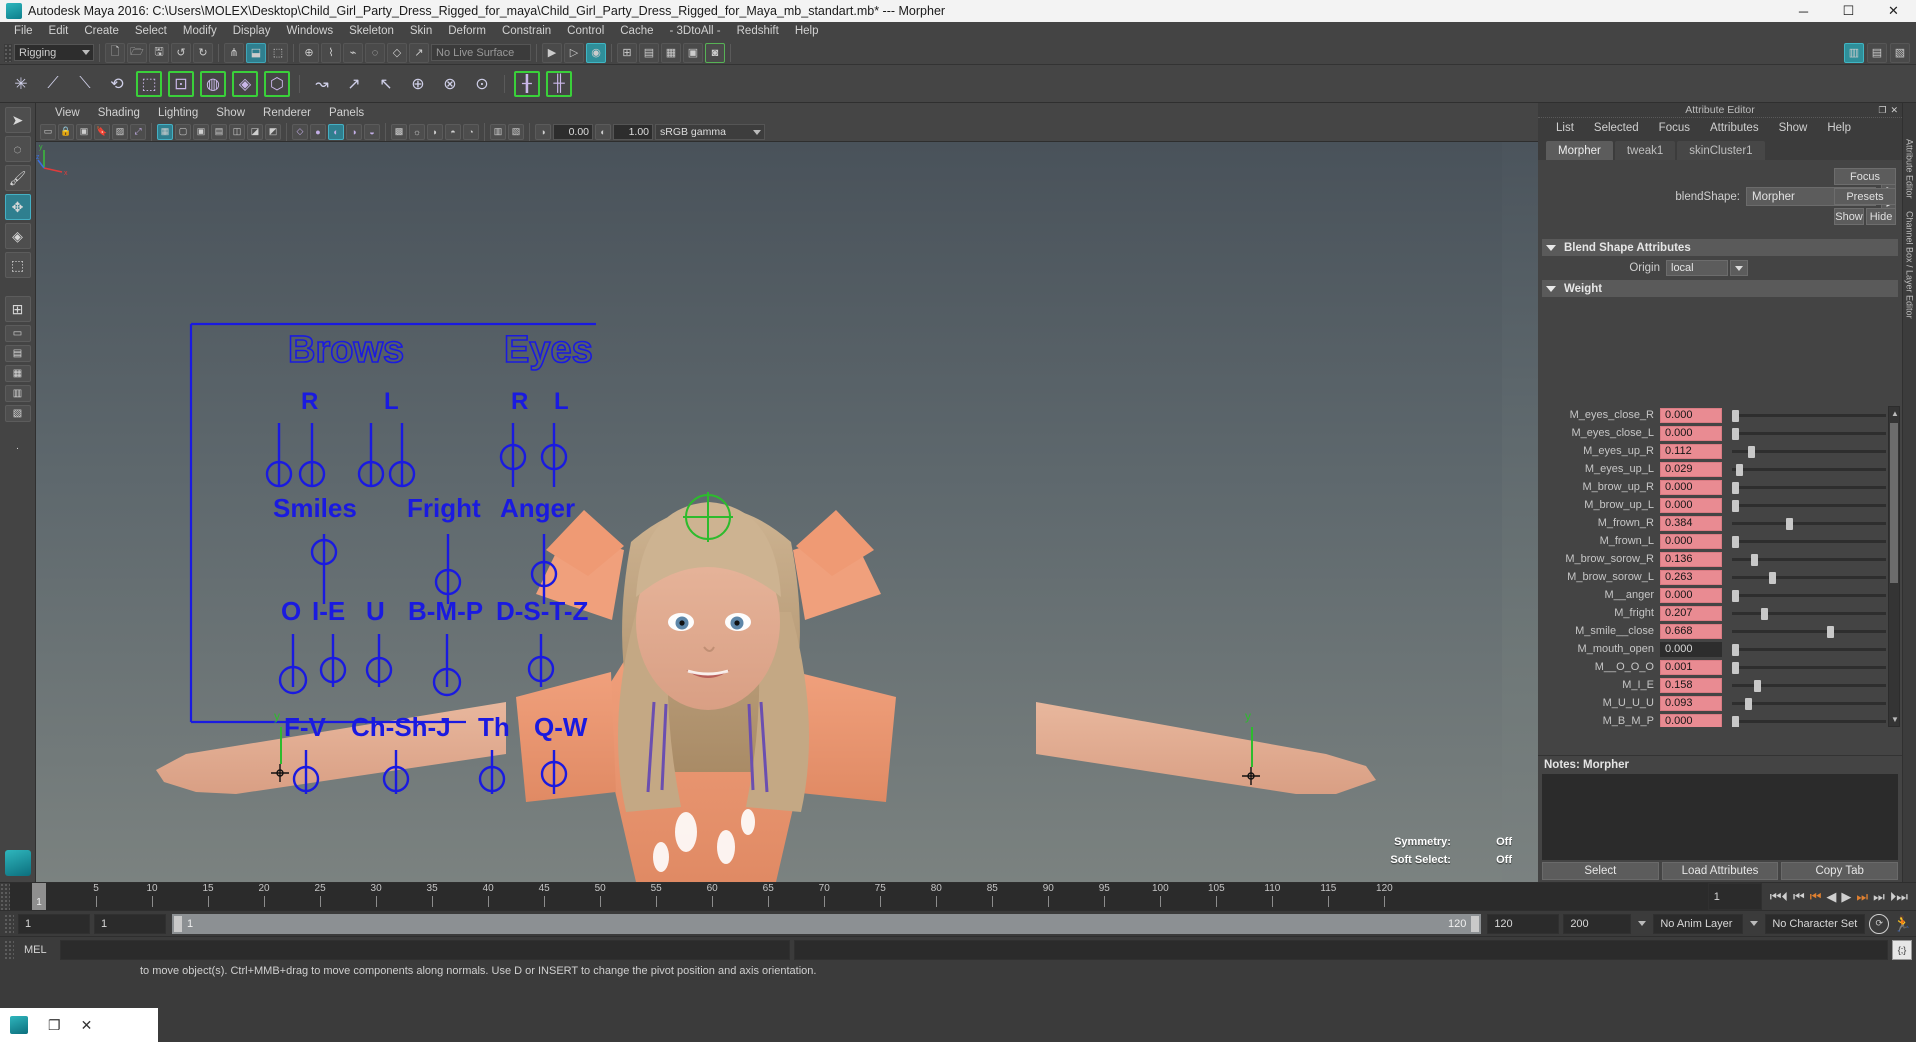 This screenshot has height=1042, width=1916. What do you see at coordinates (1645, 150) in the screenshot?
I see `tab-tweak1: tweak1` at bounding box center [1645, 150].